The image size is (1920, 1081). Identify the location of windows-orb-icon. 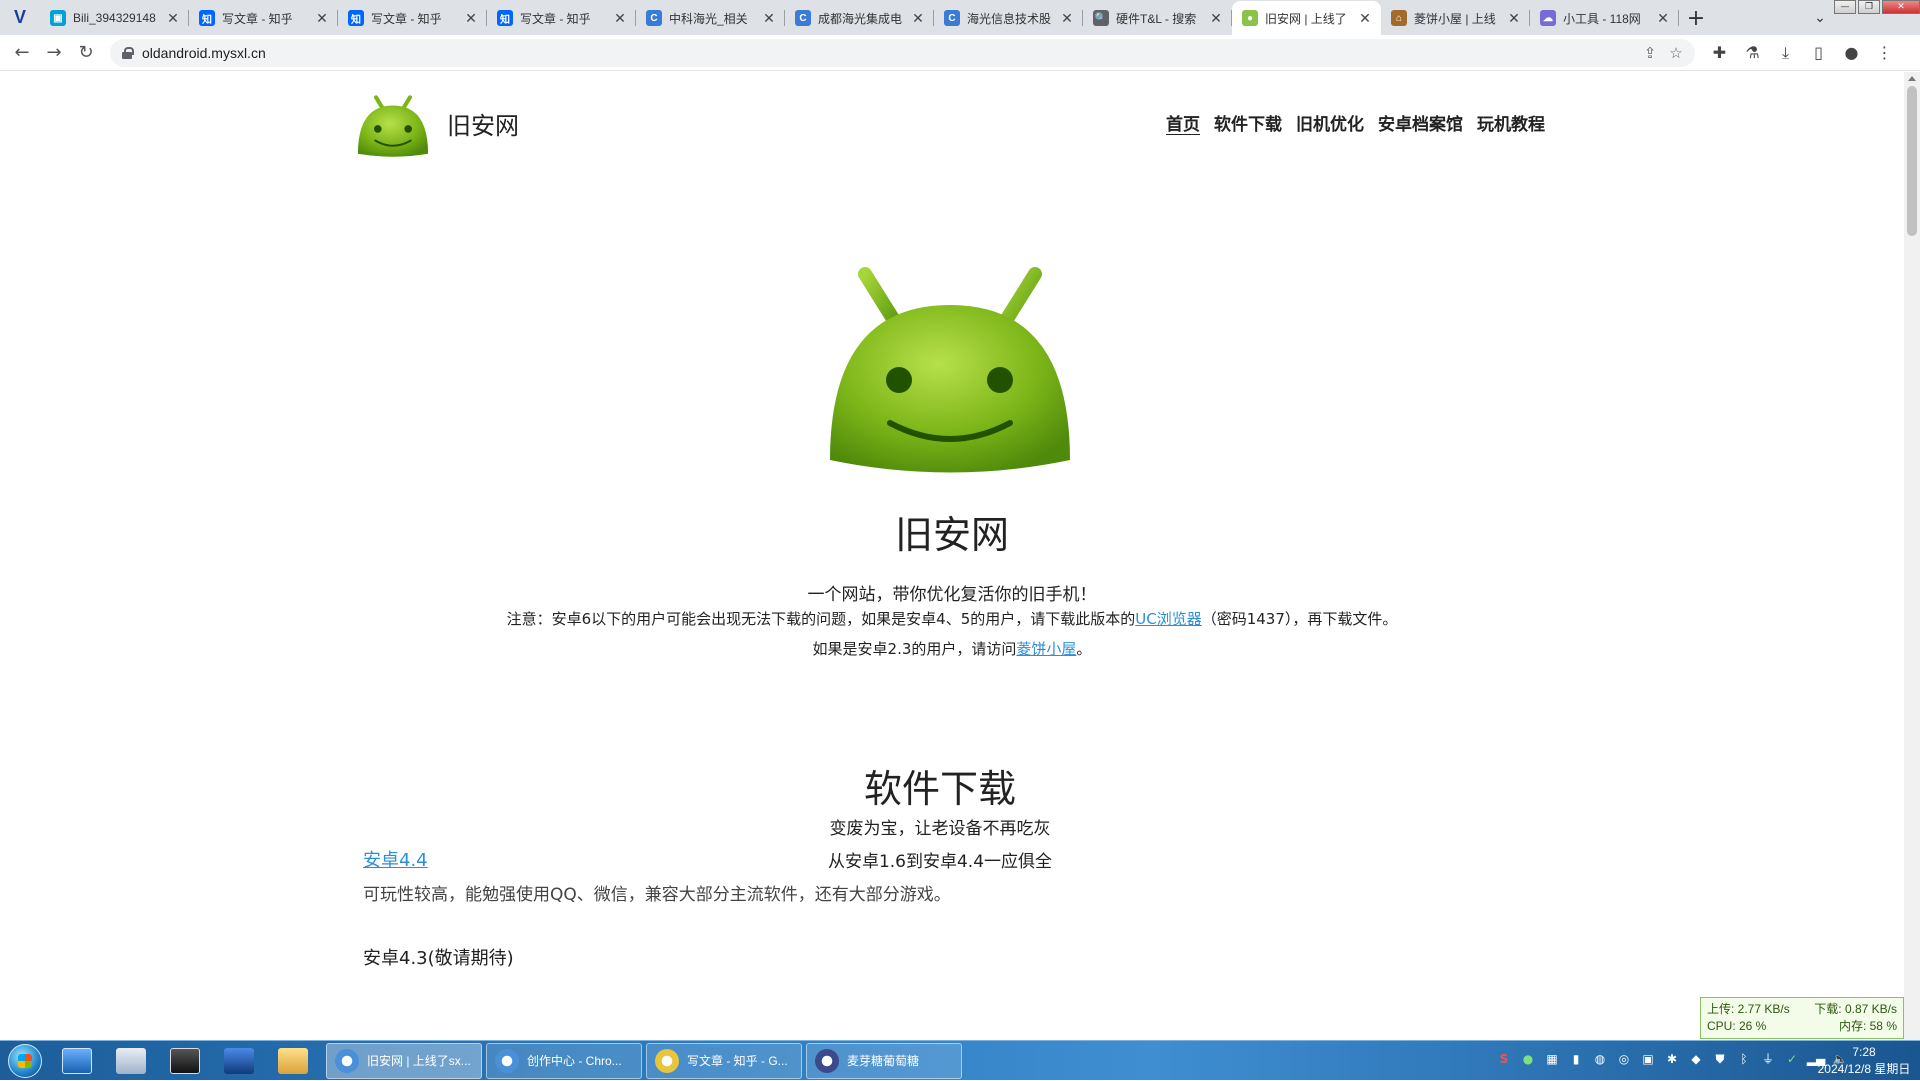
(25, 1060).